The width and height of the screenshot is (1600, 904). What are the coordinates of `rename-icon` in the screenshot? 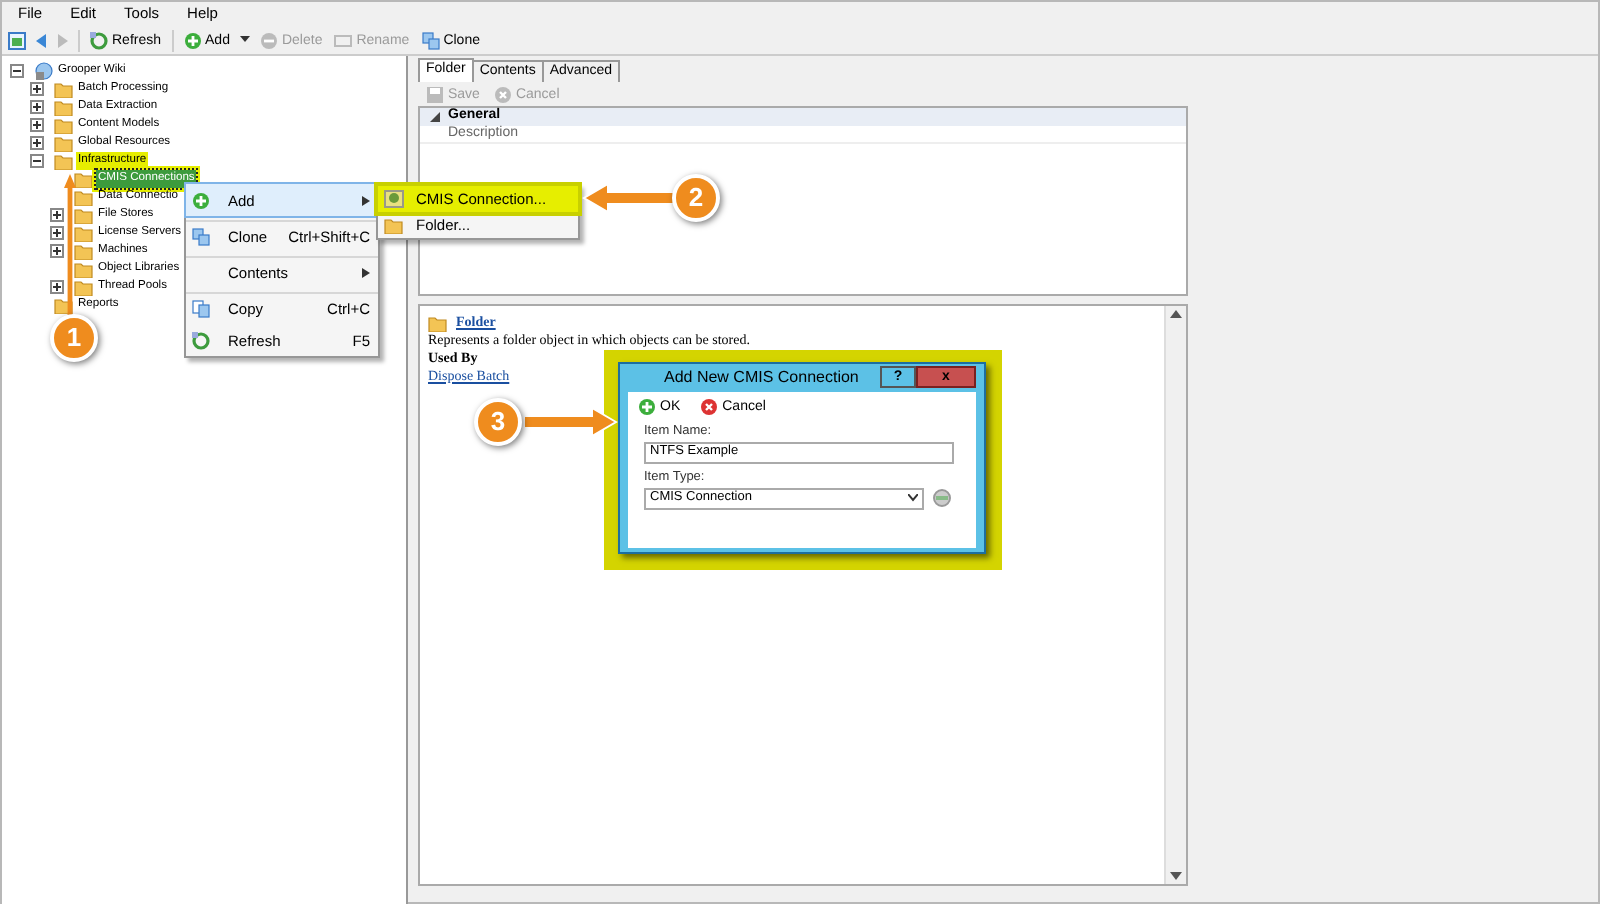 It's located at (343, 40).